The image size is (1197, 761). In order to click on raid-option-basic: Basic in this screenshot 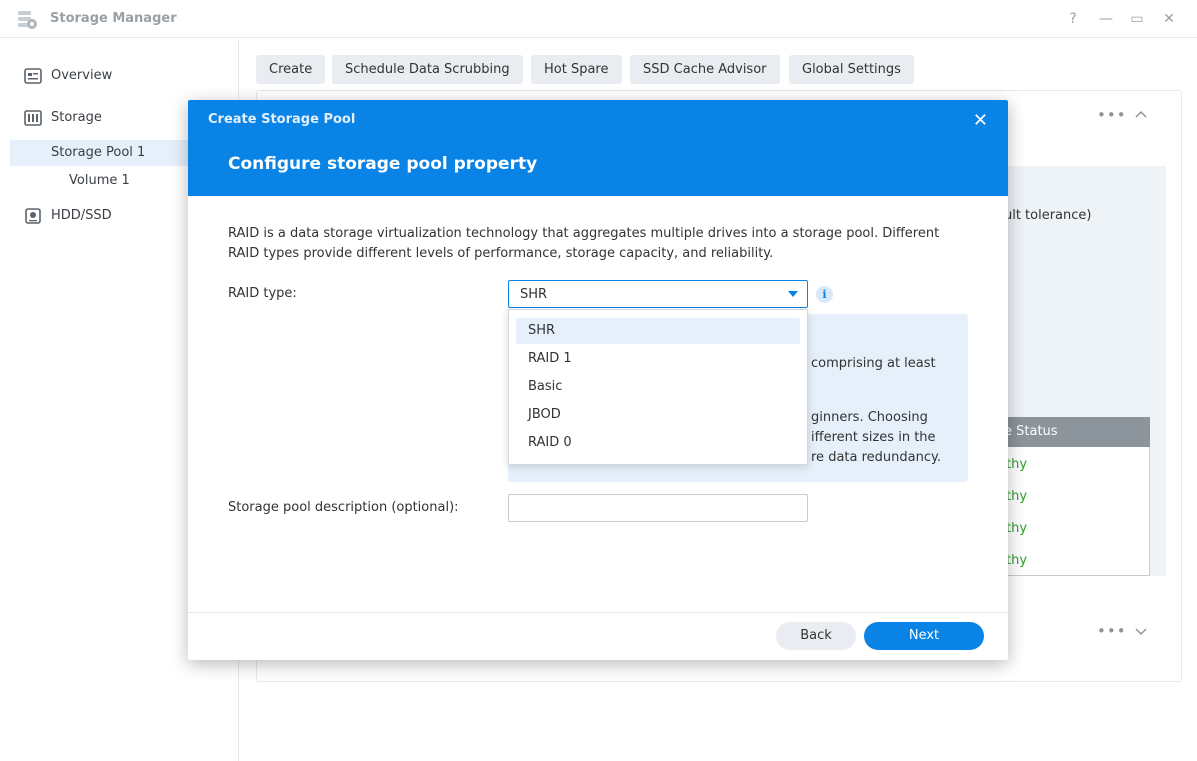, I will do `click(658, 387)`.